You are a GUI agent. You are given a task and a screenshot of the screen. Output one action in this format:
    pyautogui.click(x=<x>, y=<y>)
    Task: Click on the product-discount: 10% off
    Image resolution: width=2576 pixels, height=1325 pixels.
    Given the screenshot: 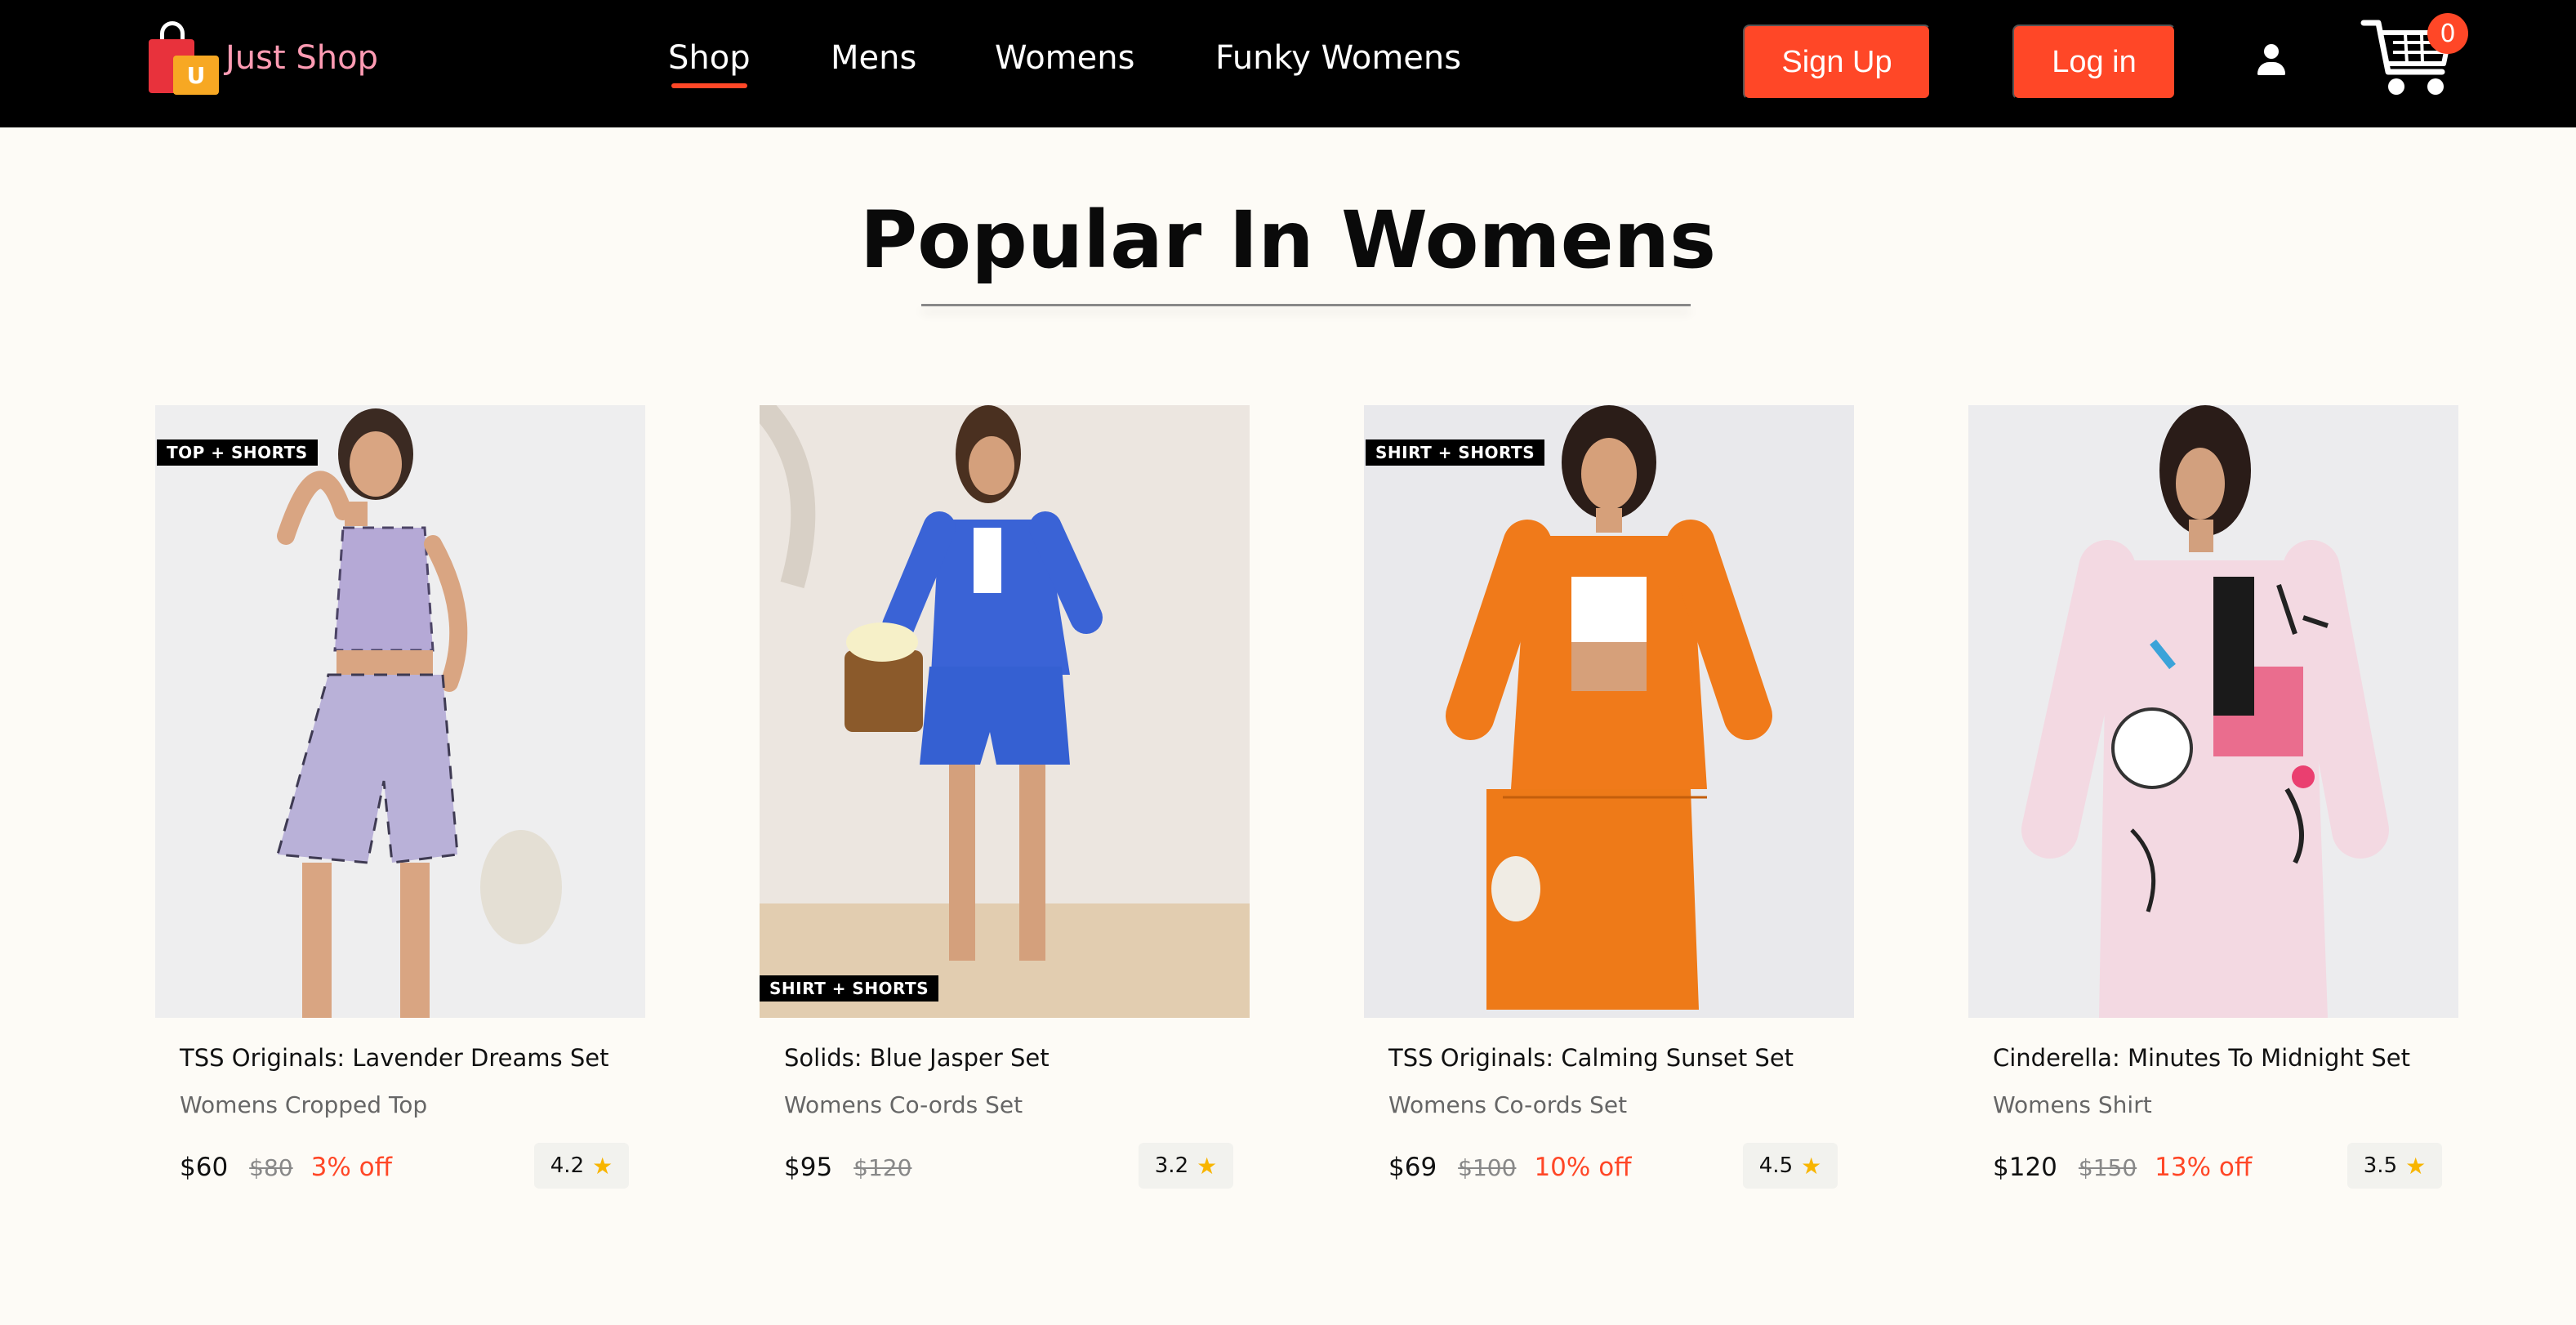 What is the action you would take?
    pyautogui.click(x=1583, y=1167)
    